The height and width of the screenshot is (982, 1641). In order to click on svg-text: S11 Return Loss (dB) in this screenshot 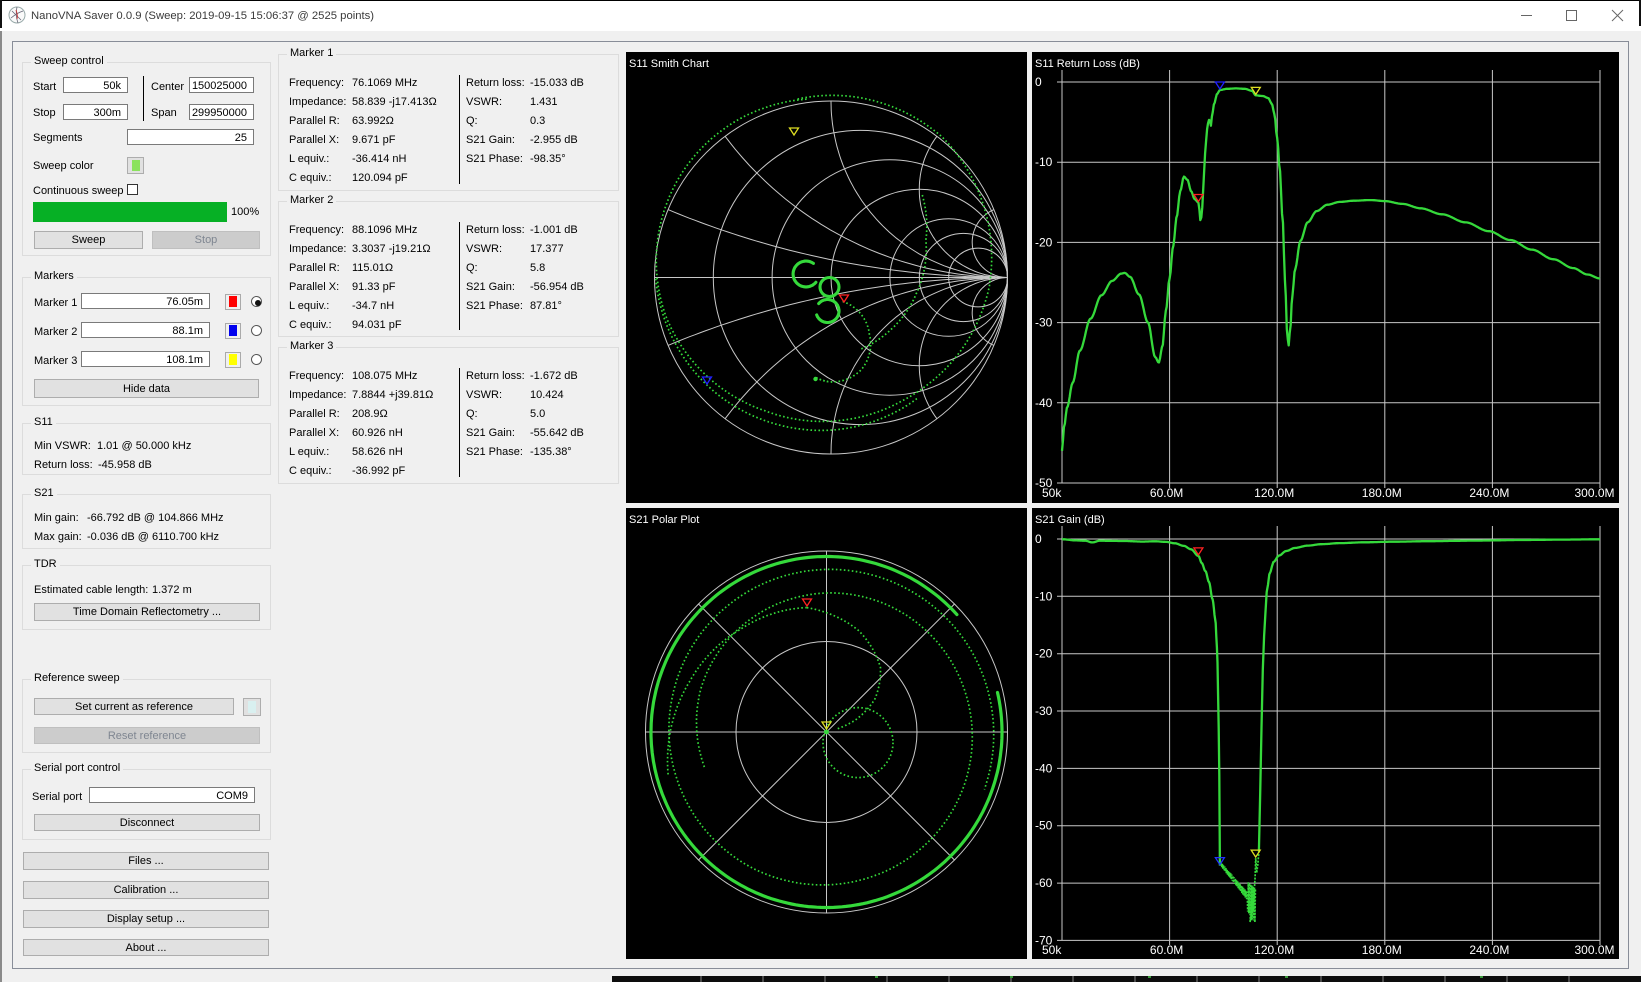, I will do `click(1087, 64)`.